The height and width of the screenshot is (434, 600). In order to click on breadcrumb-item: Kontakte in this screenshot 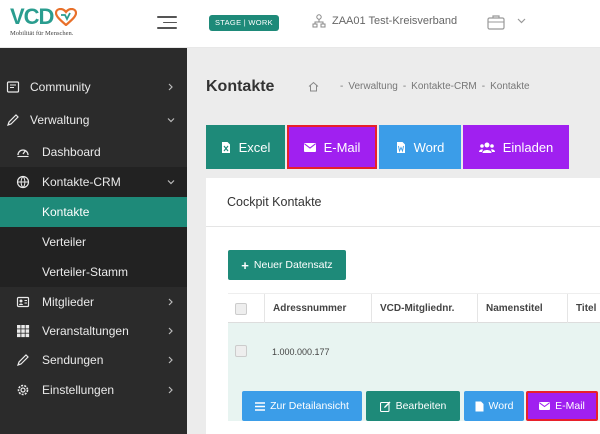, I will do `click(510, 86)`.